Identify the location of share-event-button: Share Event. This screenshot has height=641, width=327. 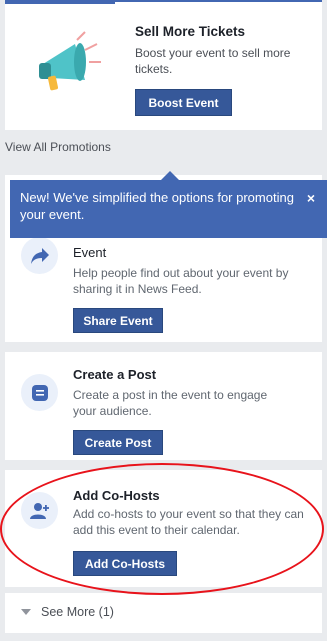
(118, 320).